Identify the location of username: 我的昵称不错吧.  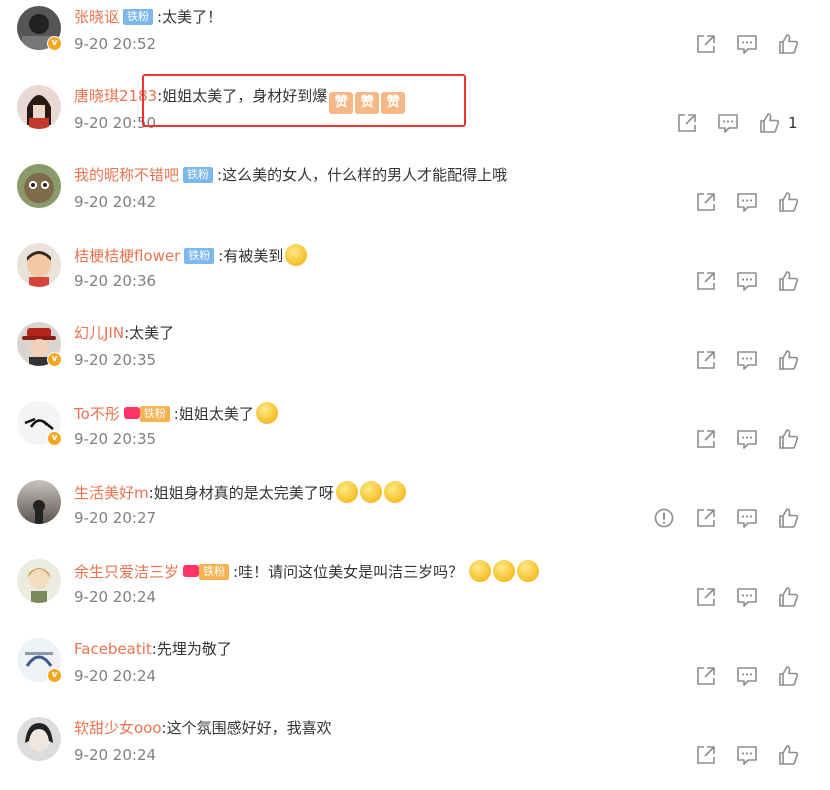
(126, 175).